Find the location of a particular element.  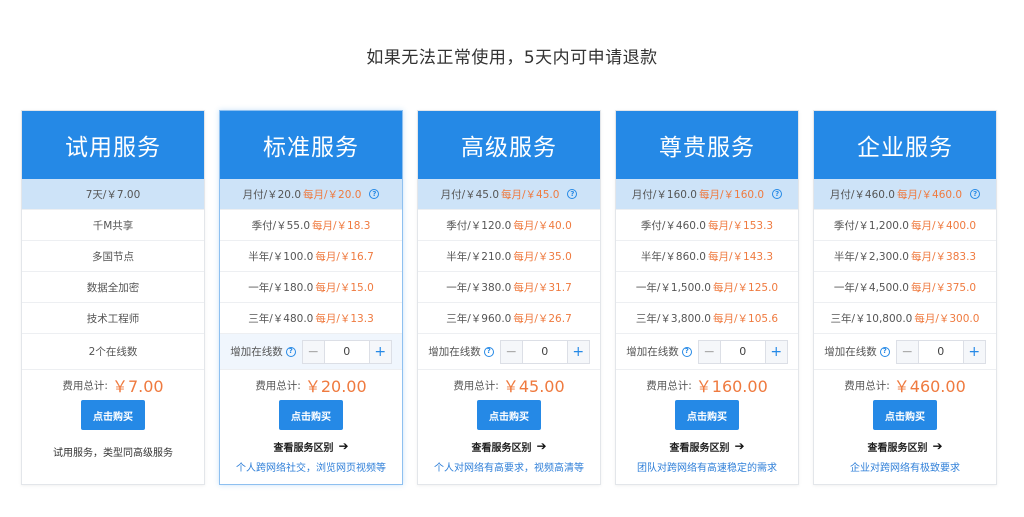

price-per-month: 每月/￥160.0 is located at coordinates (732, 194).